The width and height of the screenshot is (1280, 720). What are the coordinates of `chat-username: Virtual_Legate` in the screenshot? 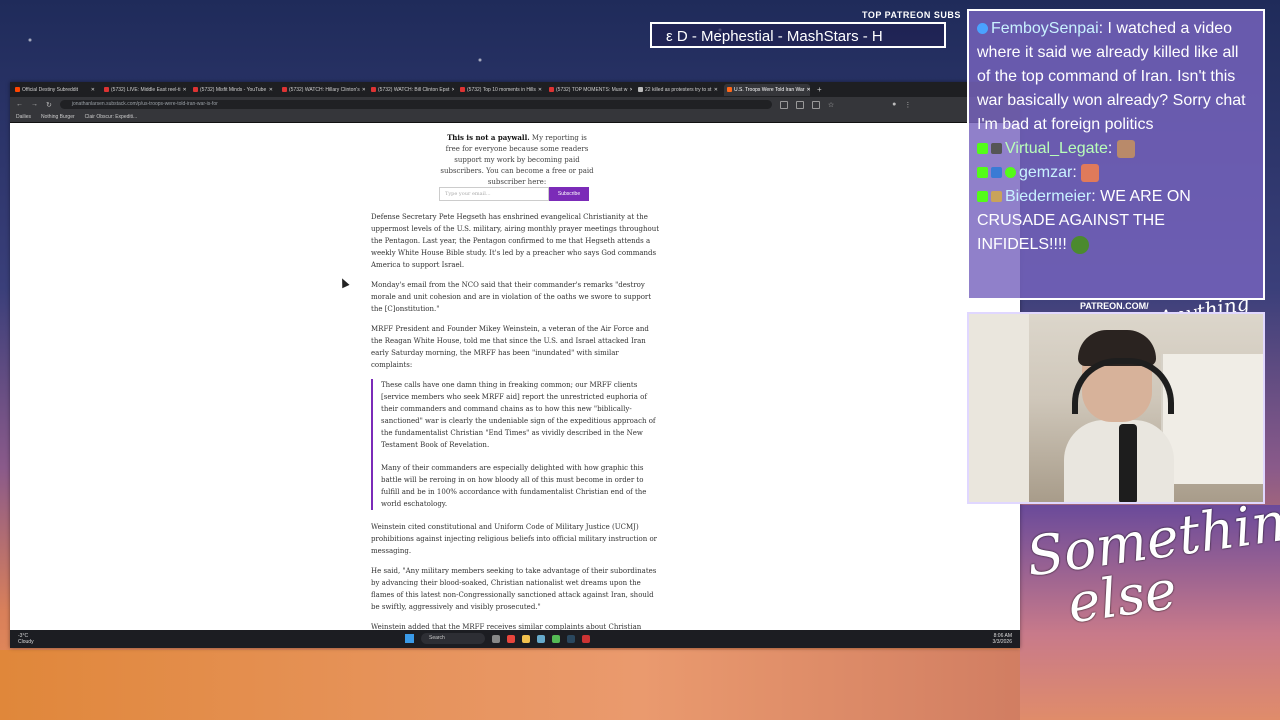 It's located at (1056, 148).